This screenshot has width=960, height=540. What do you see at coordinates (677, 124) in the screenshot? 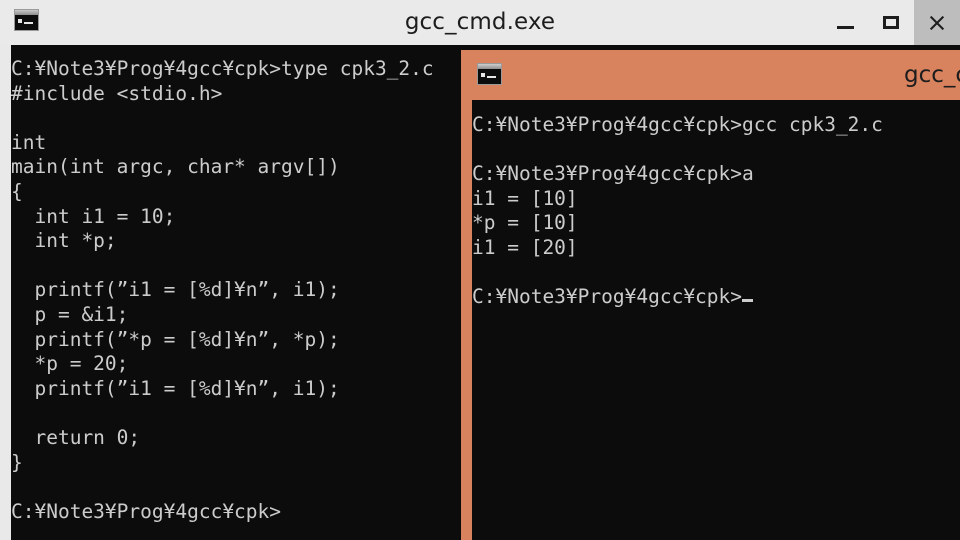
I see `terminal-line: C:¥Note3¥Prog¥4gcc¥cpk>gcc cpk3_2.c` at bounding box center [677, 124].